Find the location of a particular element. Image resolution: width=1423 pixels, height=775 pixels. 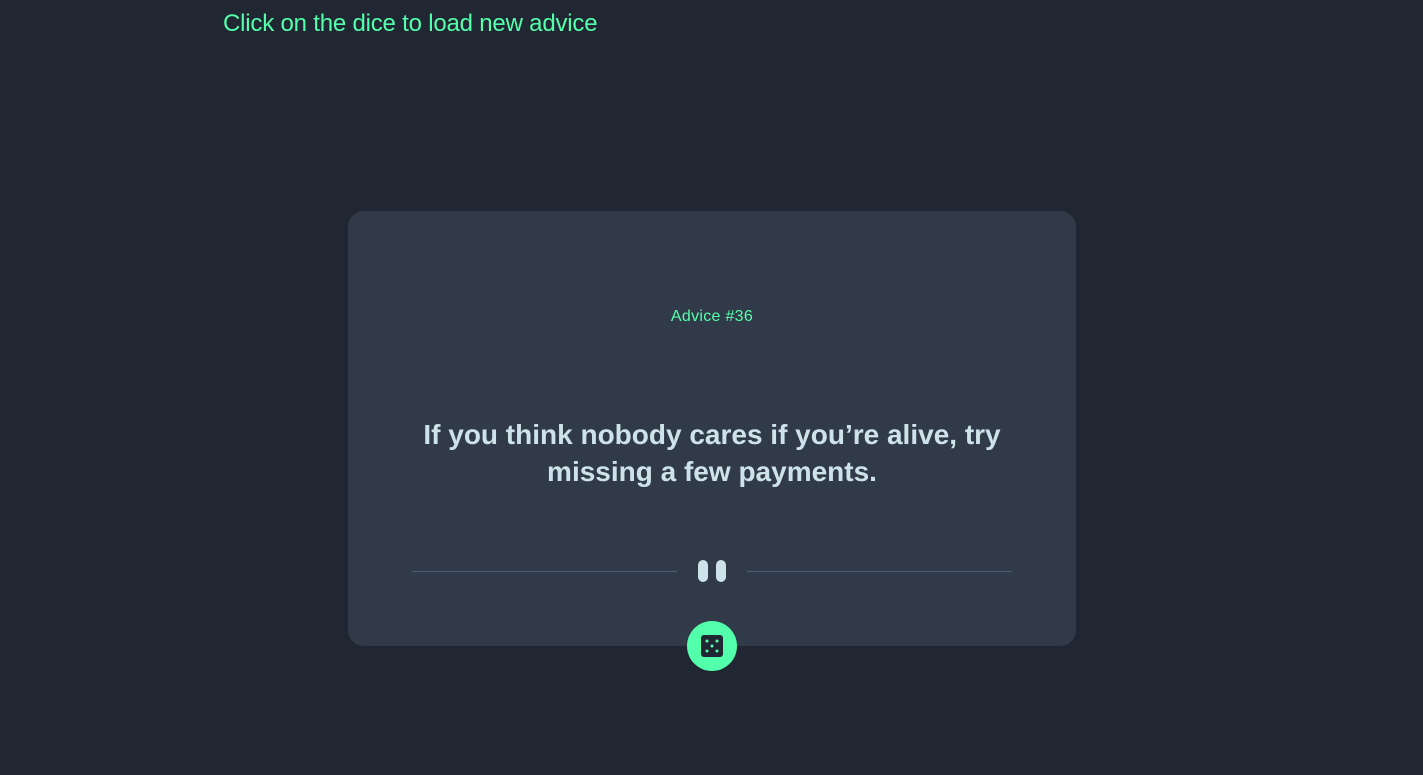

pause-bar-left is located at coordinates (703, 571).